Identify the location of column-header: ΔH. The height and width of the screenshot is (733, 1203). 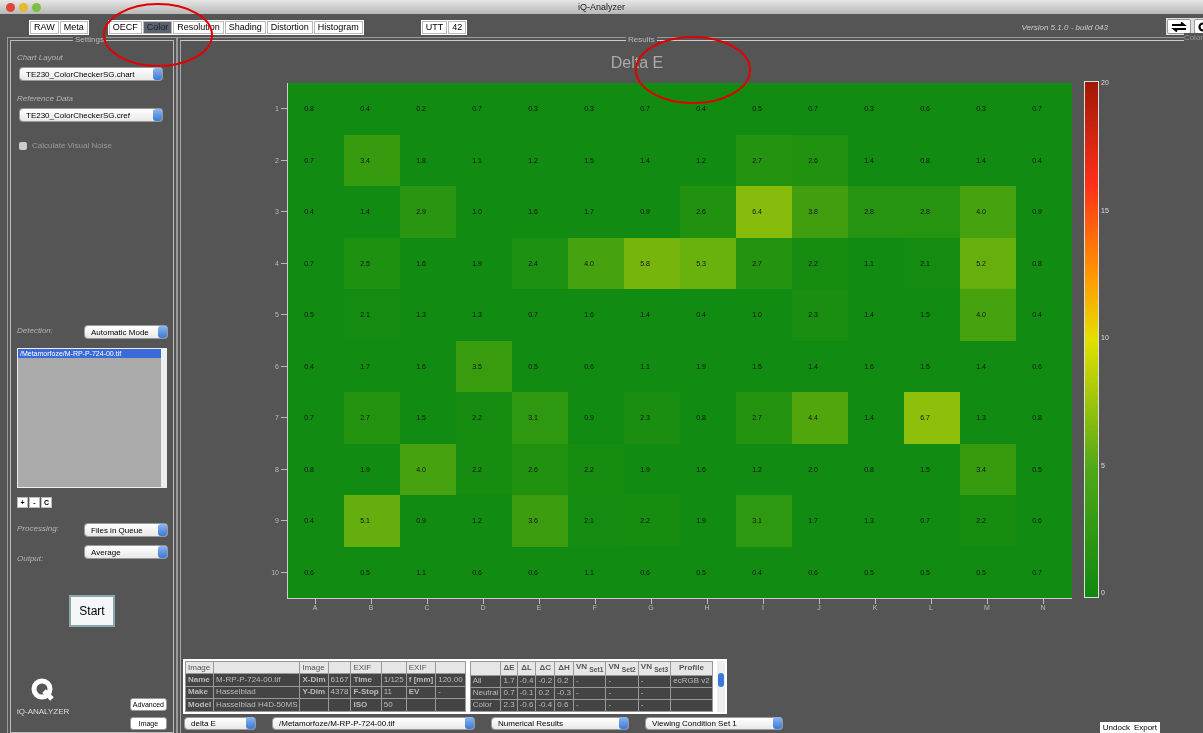
(564, 668).